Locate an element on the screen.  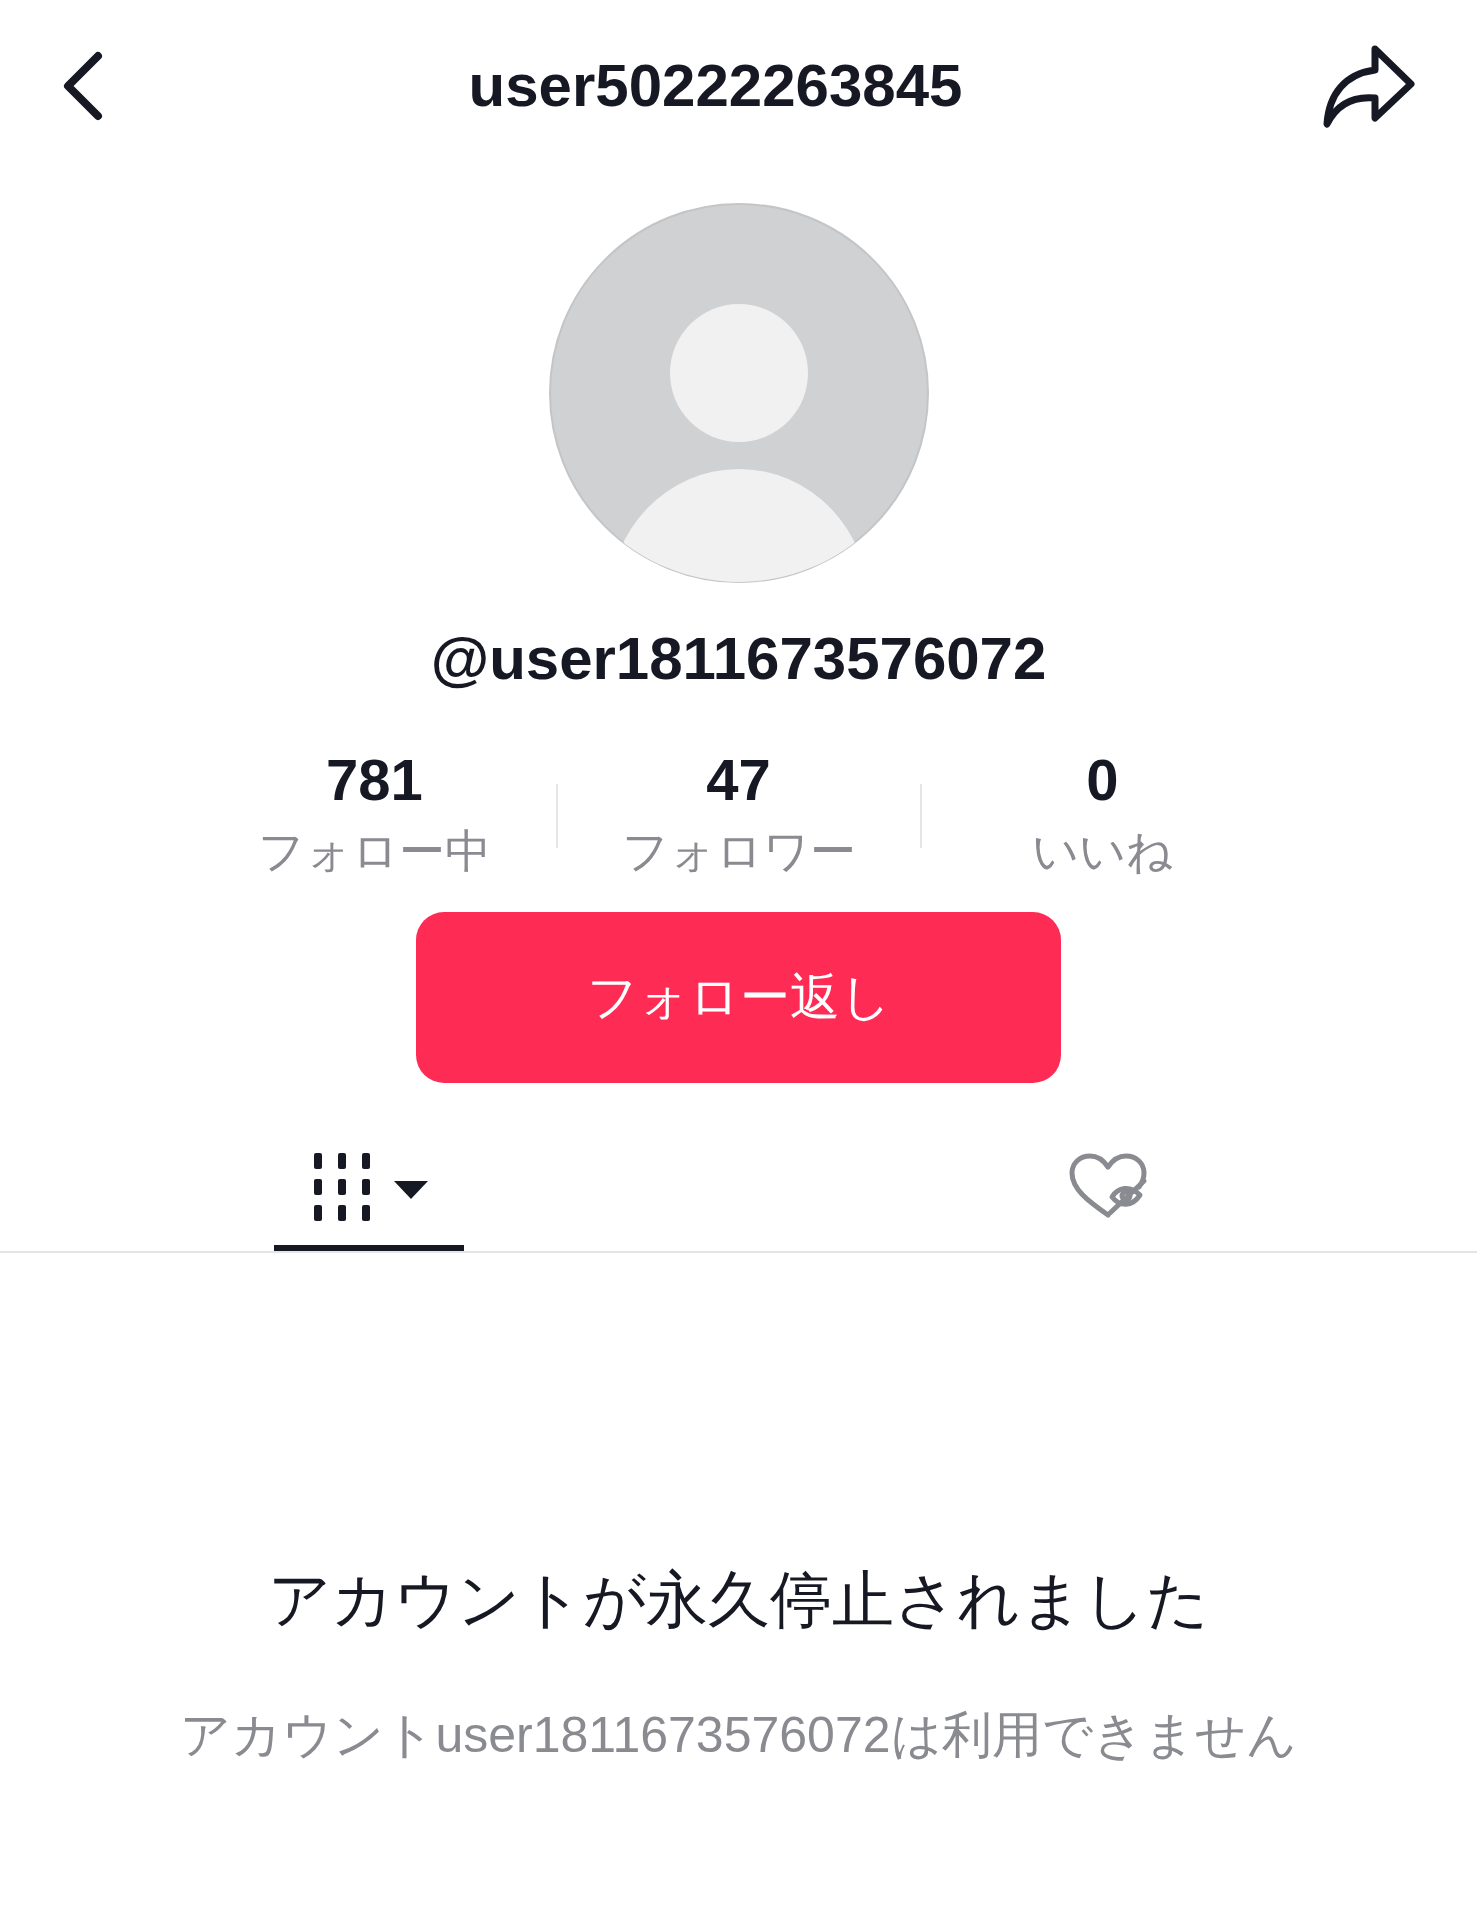
stat-value: 781 is located at coordinates (374, 780).